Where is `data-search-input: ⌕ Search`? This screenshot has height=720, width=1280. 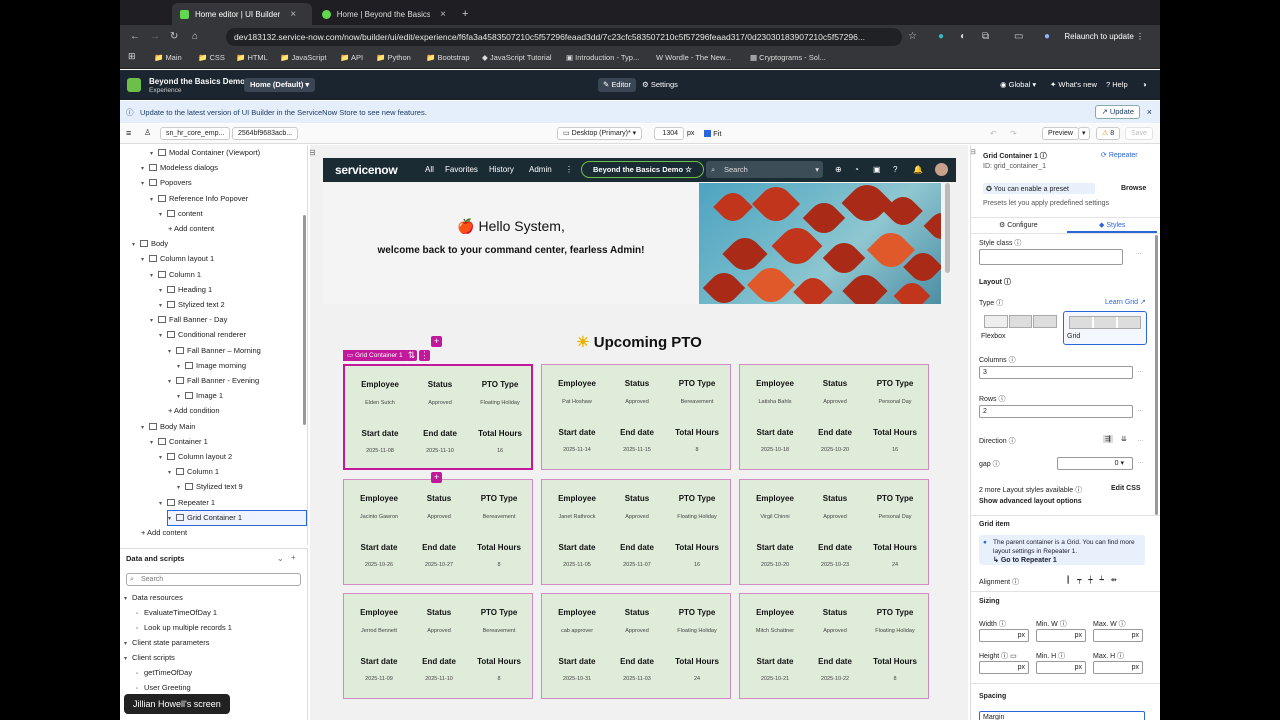 data-search-input: ⌕ Search is located at coordinates (213, 579).